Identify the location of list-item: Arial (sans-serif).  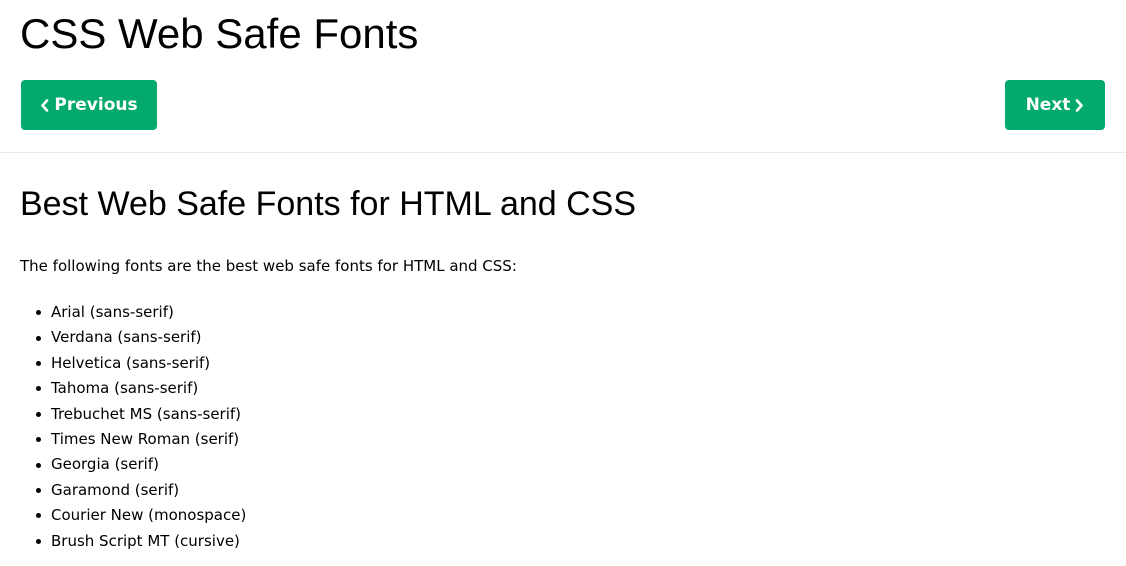
(141, 312).